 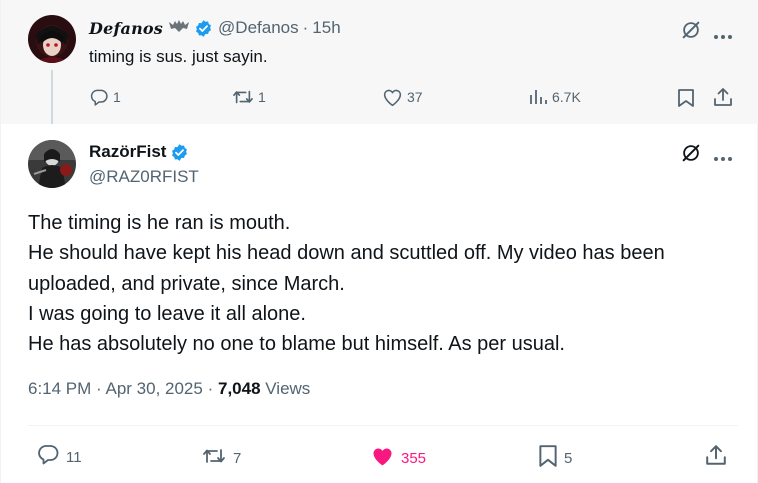 What do you see at coordinates (117, 97) in the screenshot?
I see `reply-replies-count: 1` at bounding box center [117, 97].